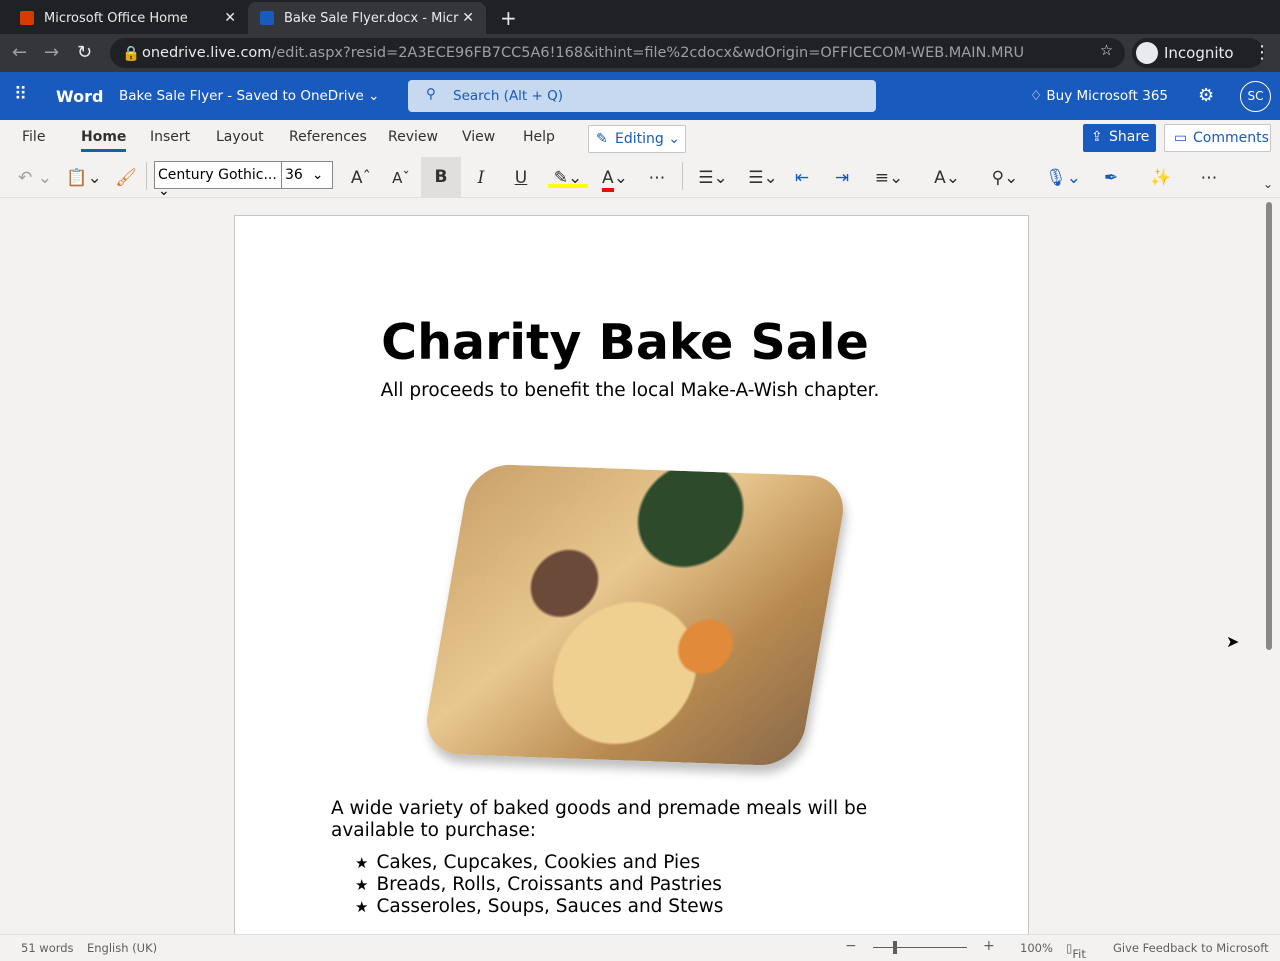 This screenshot has height=961, width=1280. I want to click on grow-font-icon: Aˆ, so click(361, 178).